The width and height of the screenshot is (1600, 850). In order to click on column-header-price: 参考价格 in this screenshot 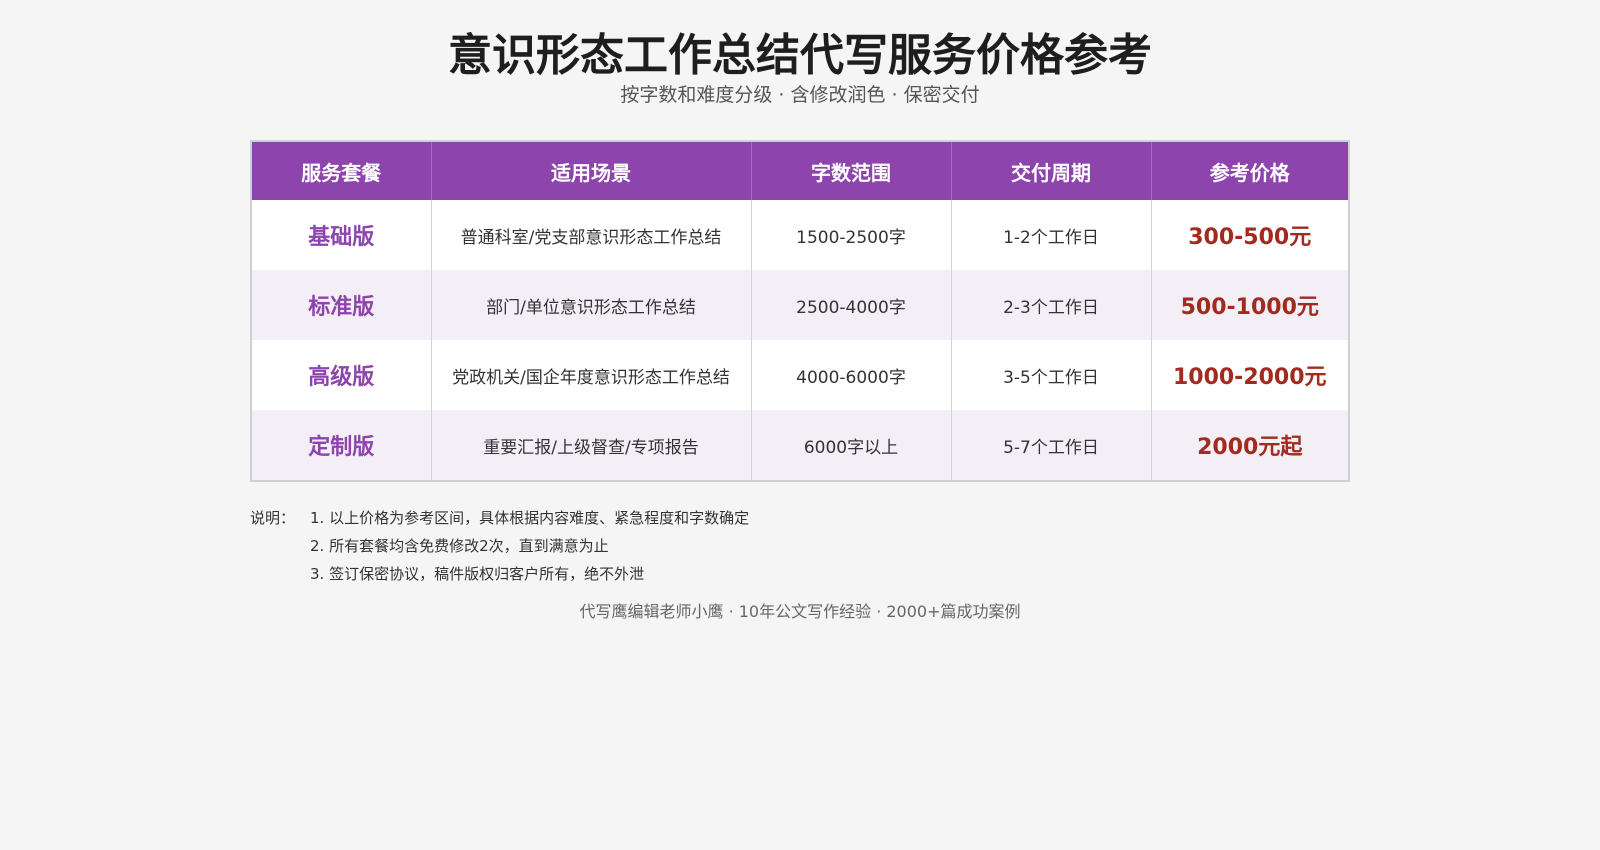, I will do `click(1249, 171)`.